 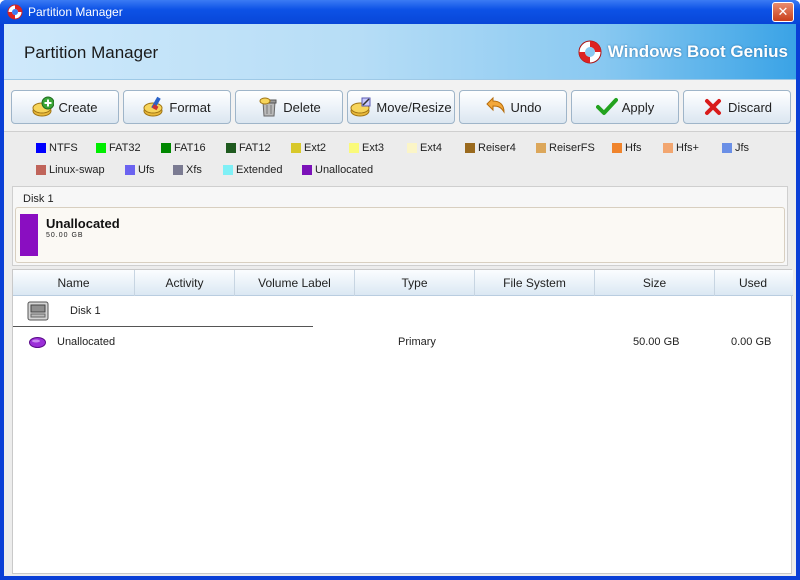 I want to click on legend-item-fat32: FAT32, so click(x=118, y=148).